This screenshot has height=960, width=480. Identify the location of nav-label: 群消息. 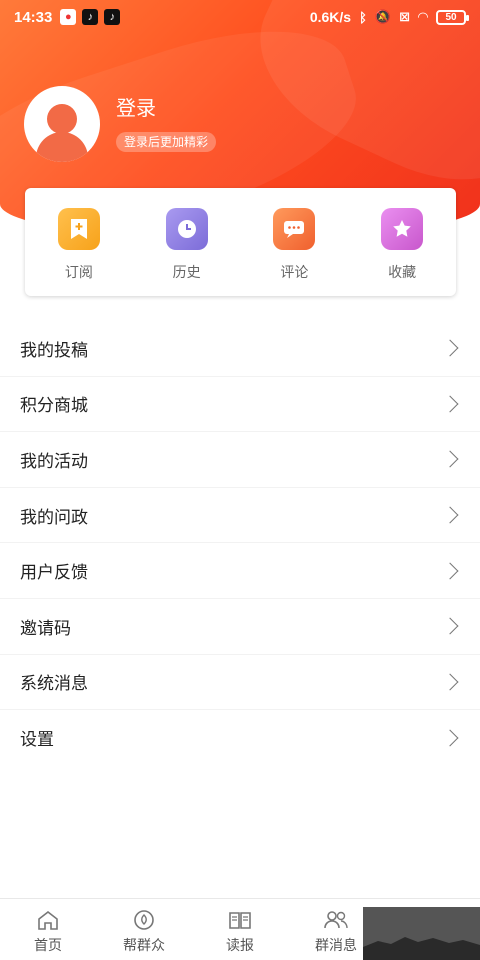
(336, 945).